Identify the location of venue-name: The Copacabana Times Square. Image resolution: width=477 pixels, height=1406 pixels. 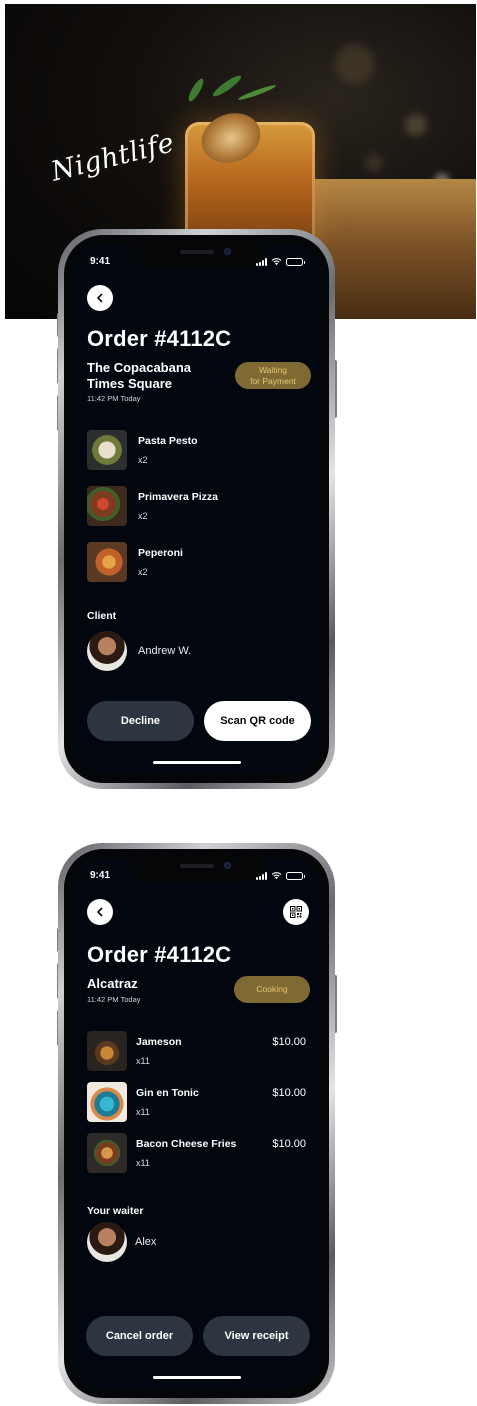
(139, 376).